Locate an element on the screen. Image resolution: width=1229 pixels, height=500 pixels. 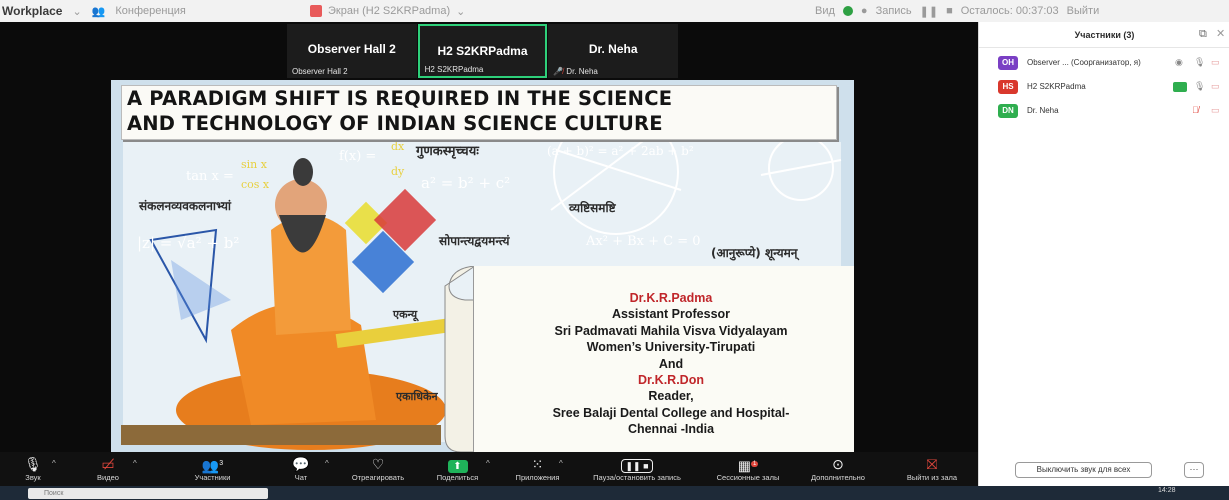
tile-name: H2 S2KRPadma is located at coordinates (482, 51).